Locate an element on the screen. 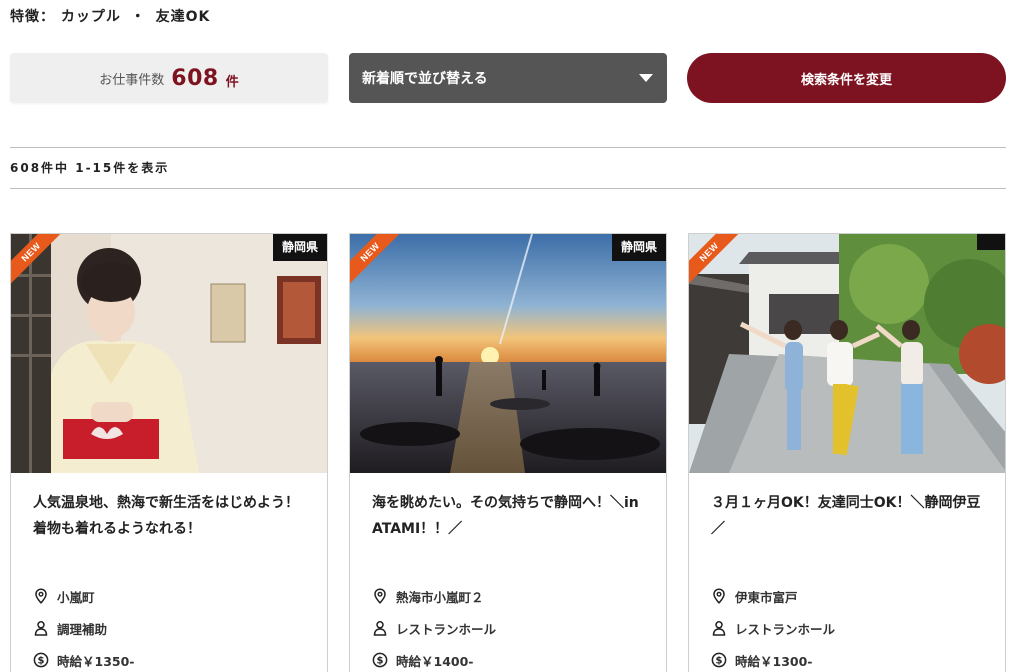 This screenshot has width=1024, height=672. job-title: 海を眺めたい。その気持ちで静岡へ！＼in ATAMI！！／ is located at coordinates (508, 526).